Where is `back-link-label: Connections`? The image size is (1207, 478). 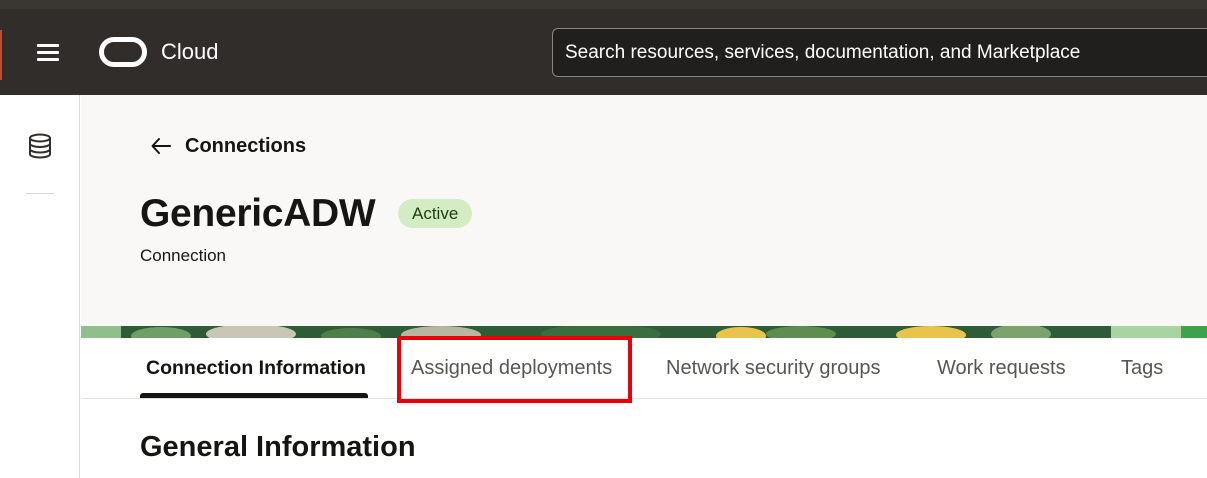
back-link-label: Connections is located at coordinates (246, 145).